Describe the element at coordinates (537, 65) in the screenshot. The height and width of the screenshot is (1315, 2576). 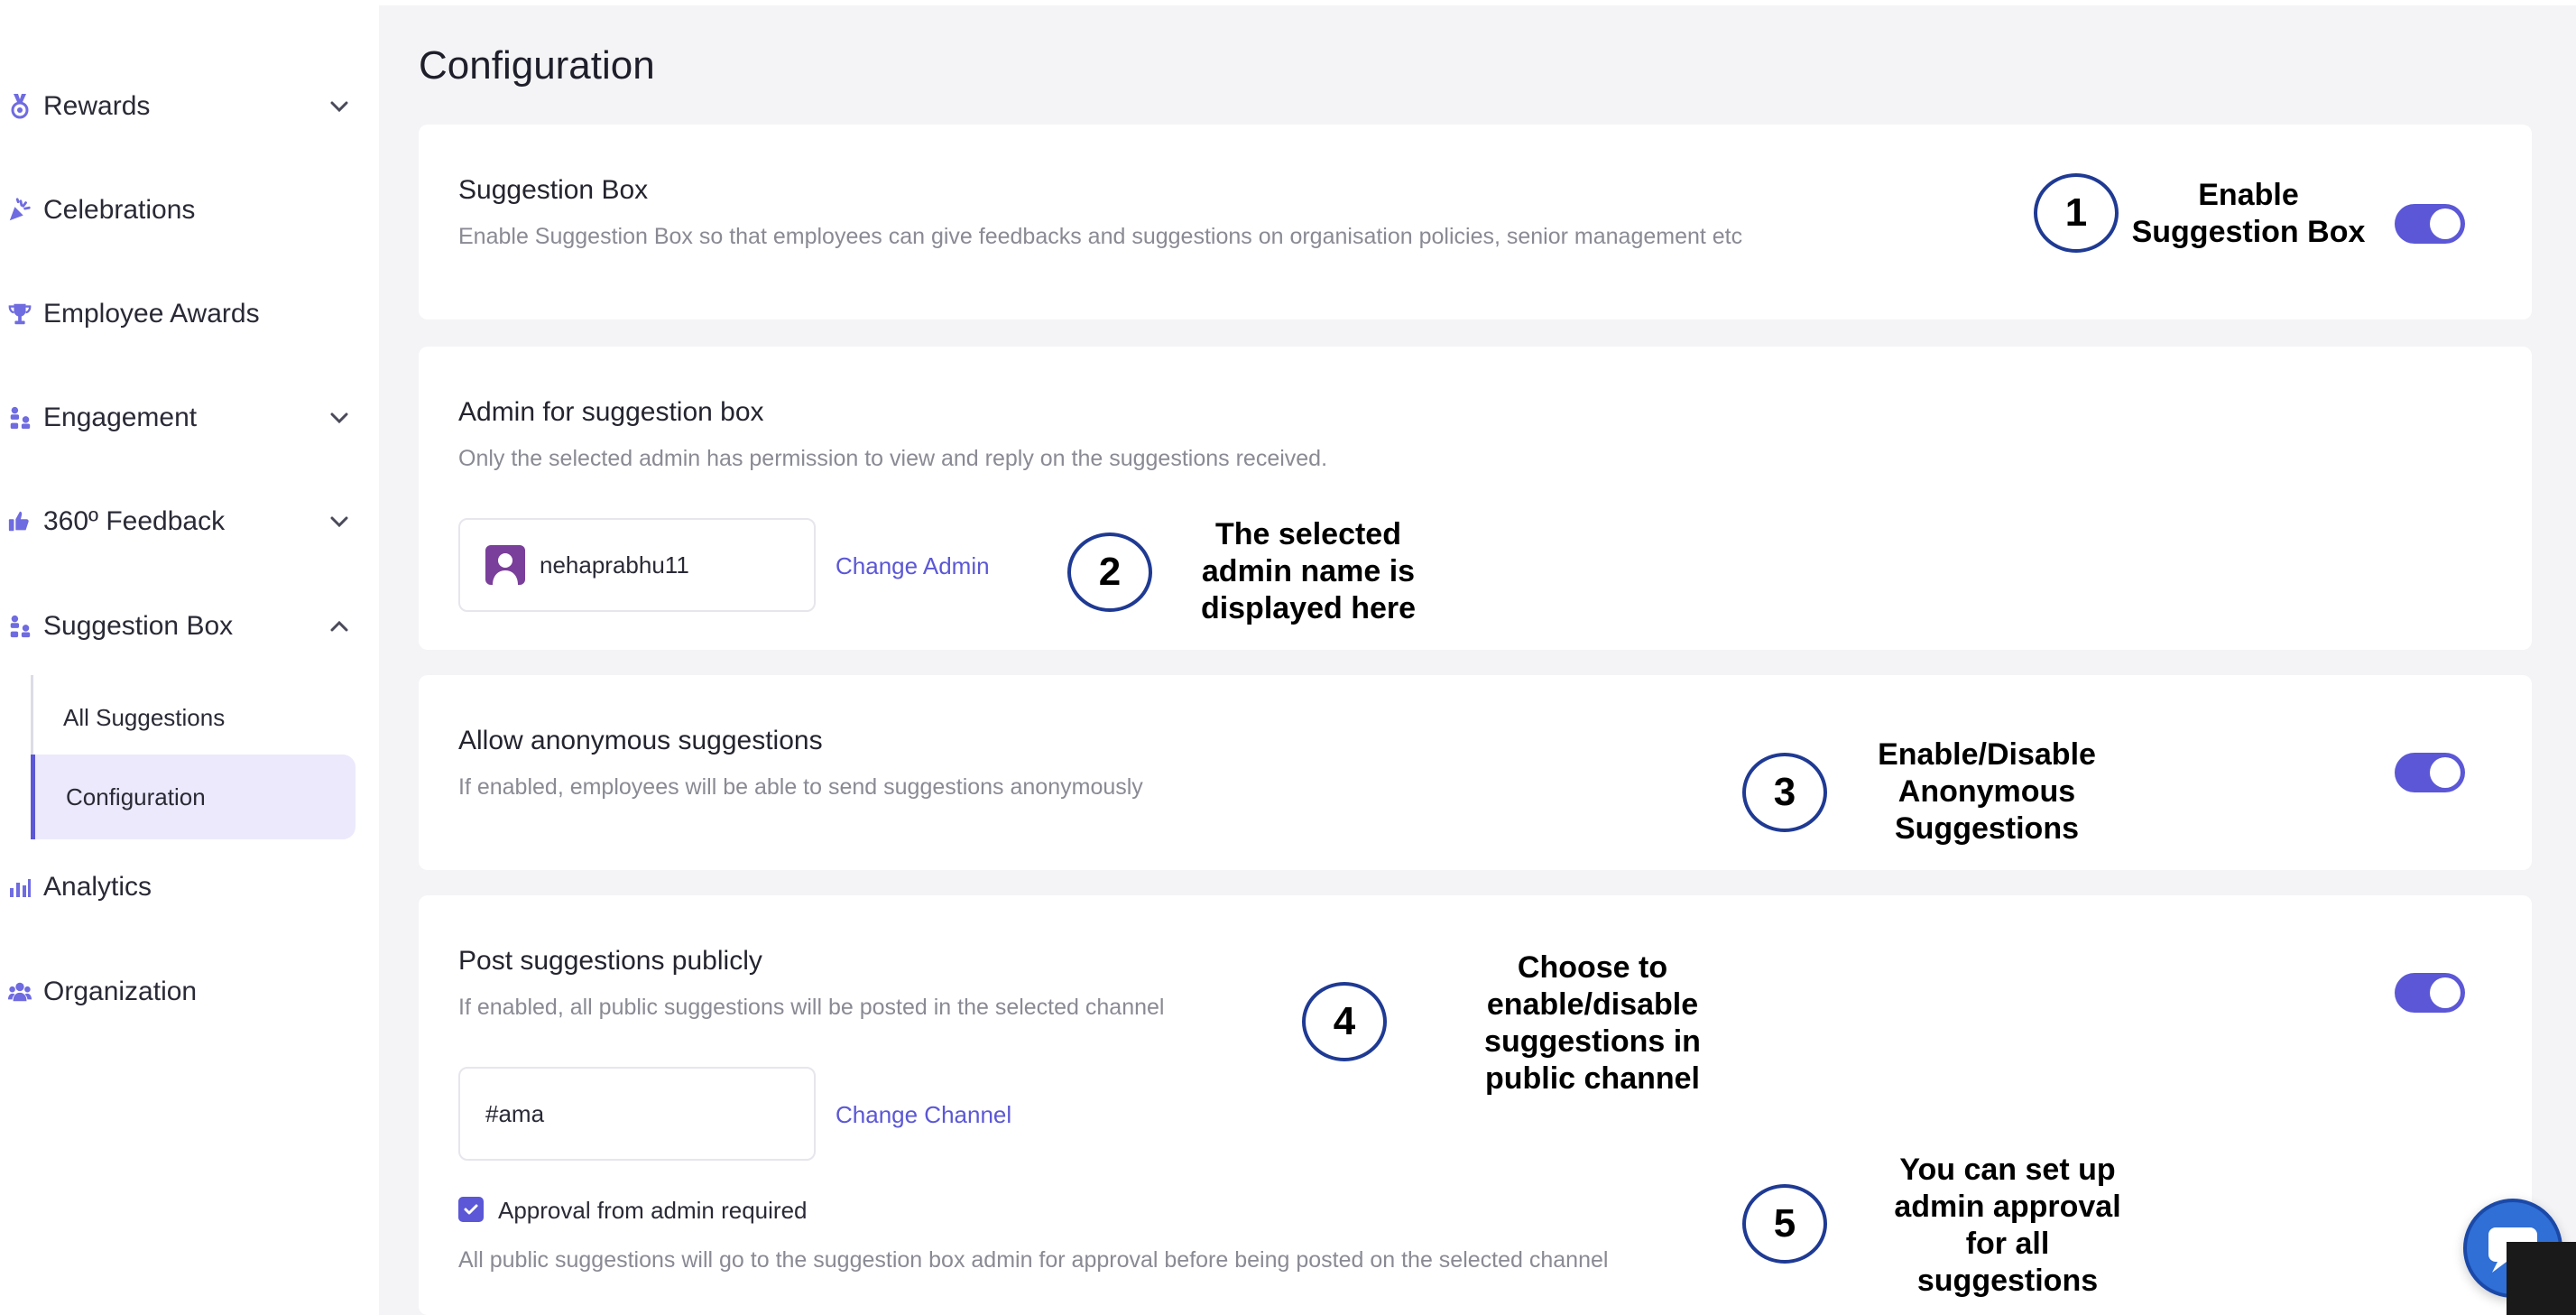
I see `page-title: Configuration` at that location.